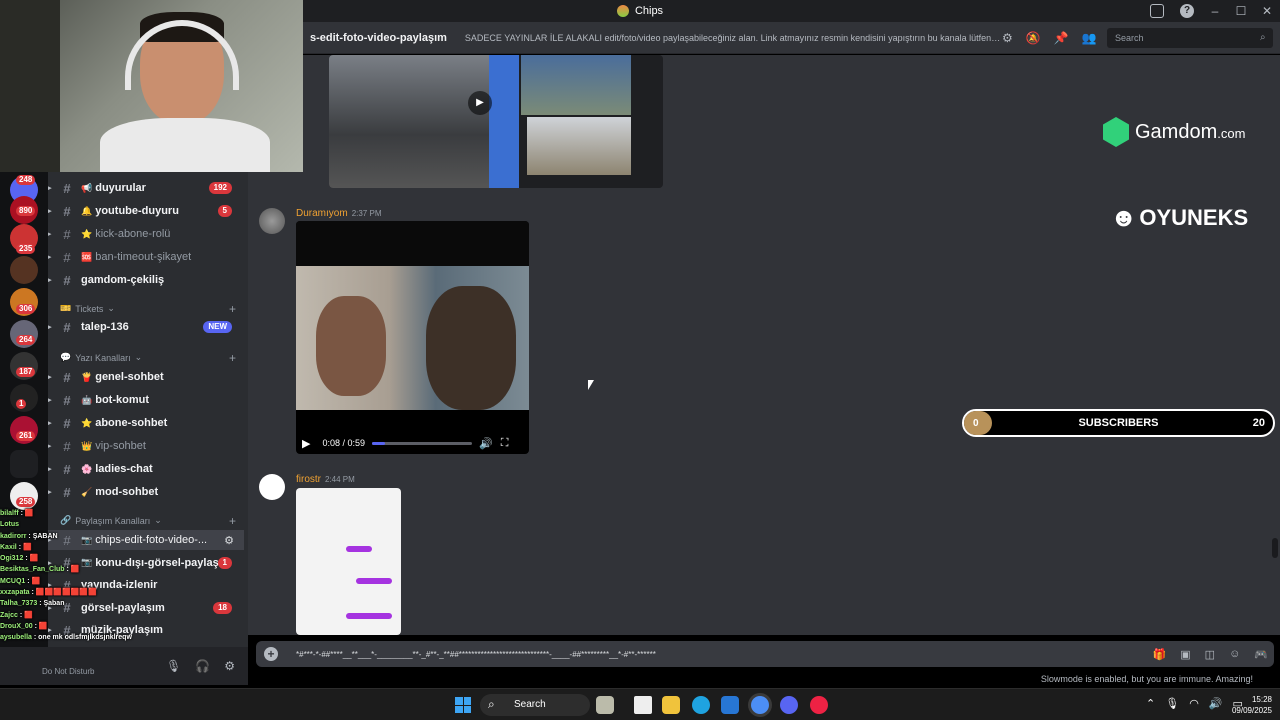 The width and height of the screenshot is (1280, 720). Describe the element at coordinates (1210, 654) in the screenshot. I see `sticker-icon: ◫` at that location.